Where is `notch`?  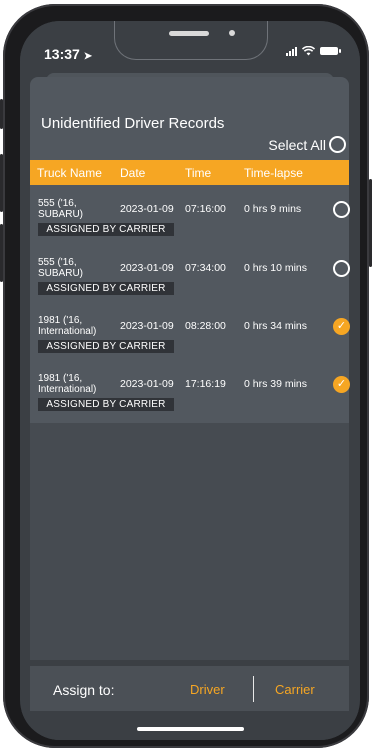
notch is located at coordinates (191, 40).